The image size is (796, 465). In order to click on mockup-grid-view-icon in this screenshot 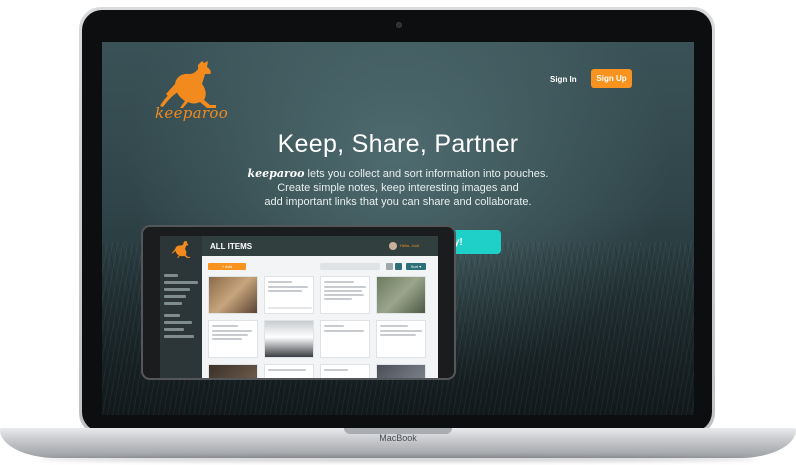, I will do `click(398, 266)`.